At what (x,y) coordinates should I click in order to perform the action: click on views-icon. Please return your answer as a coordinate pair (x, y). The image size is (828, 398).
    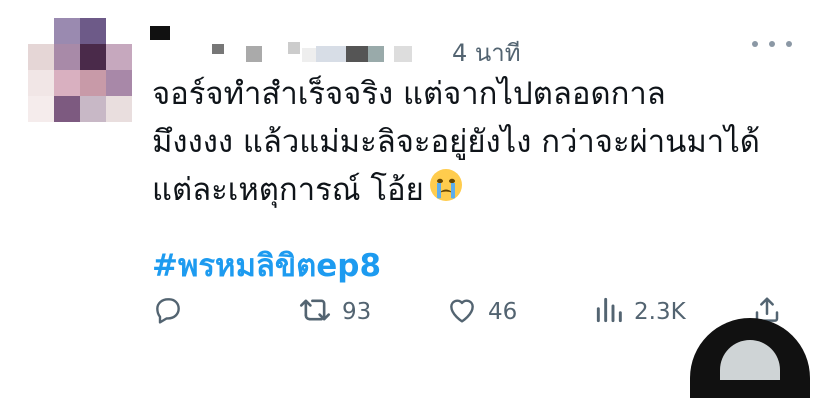
    Looking at the image, I should click on (609, 312).